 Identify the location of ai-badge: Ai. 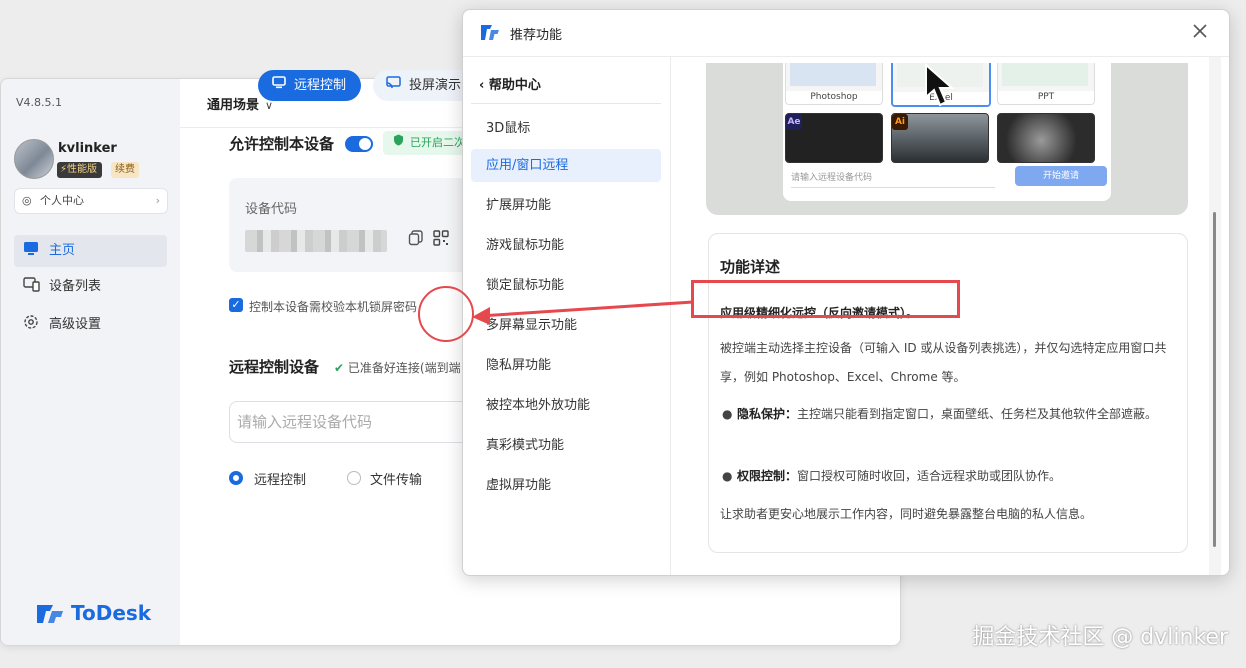
(900, 122).